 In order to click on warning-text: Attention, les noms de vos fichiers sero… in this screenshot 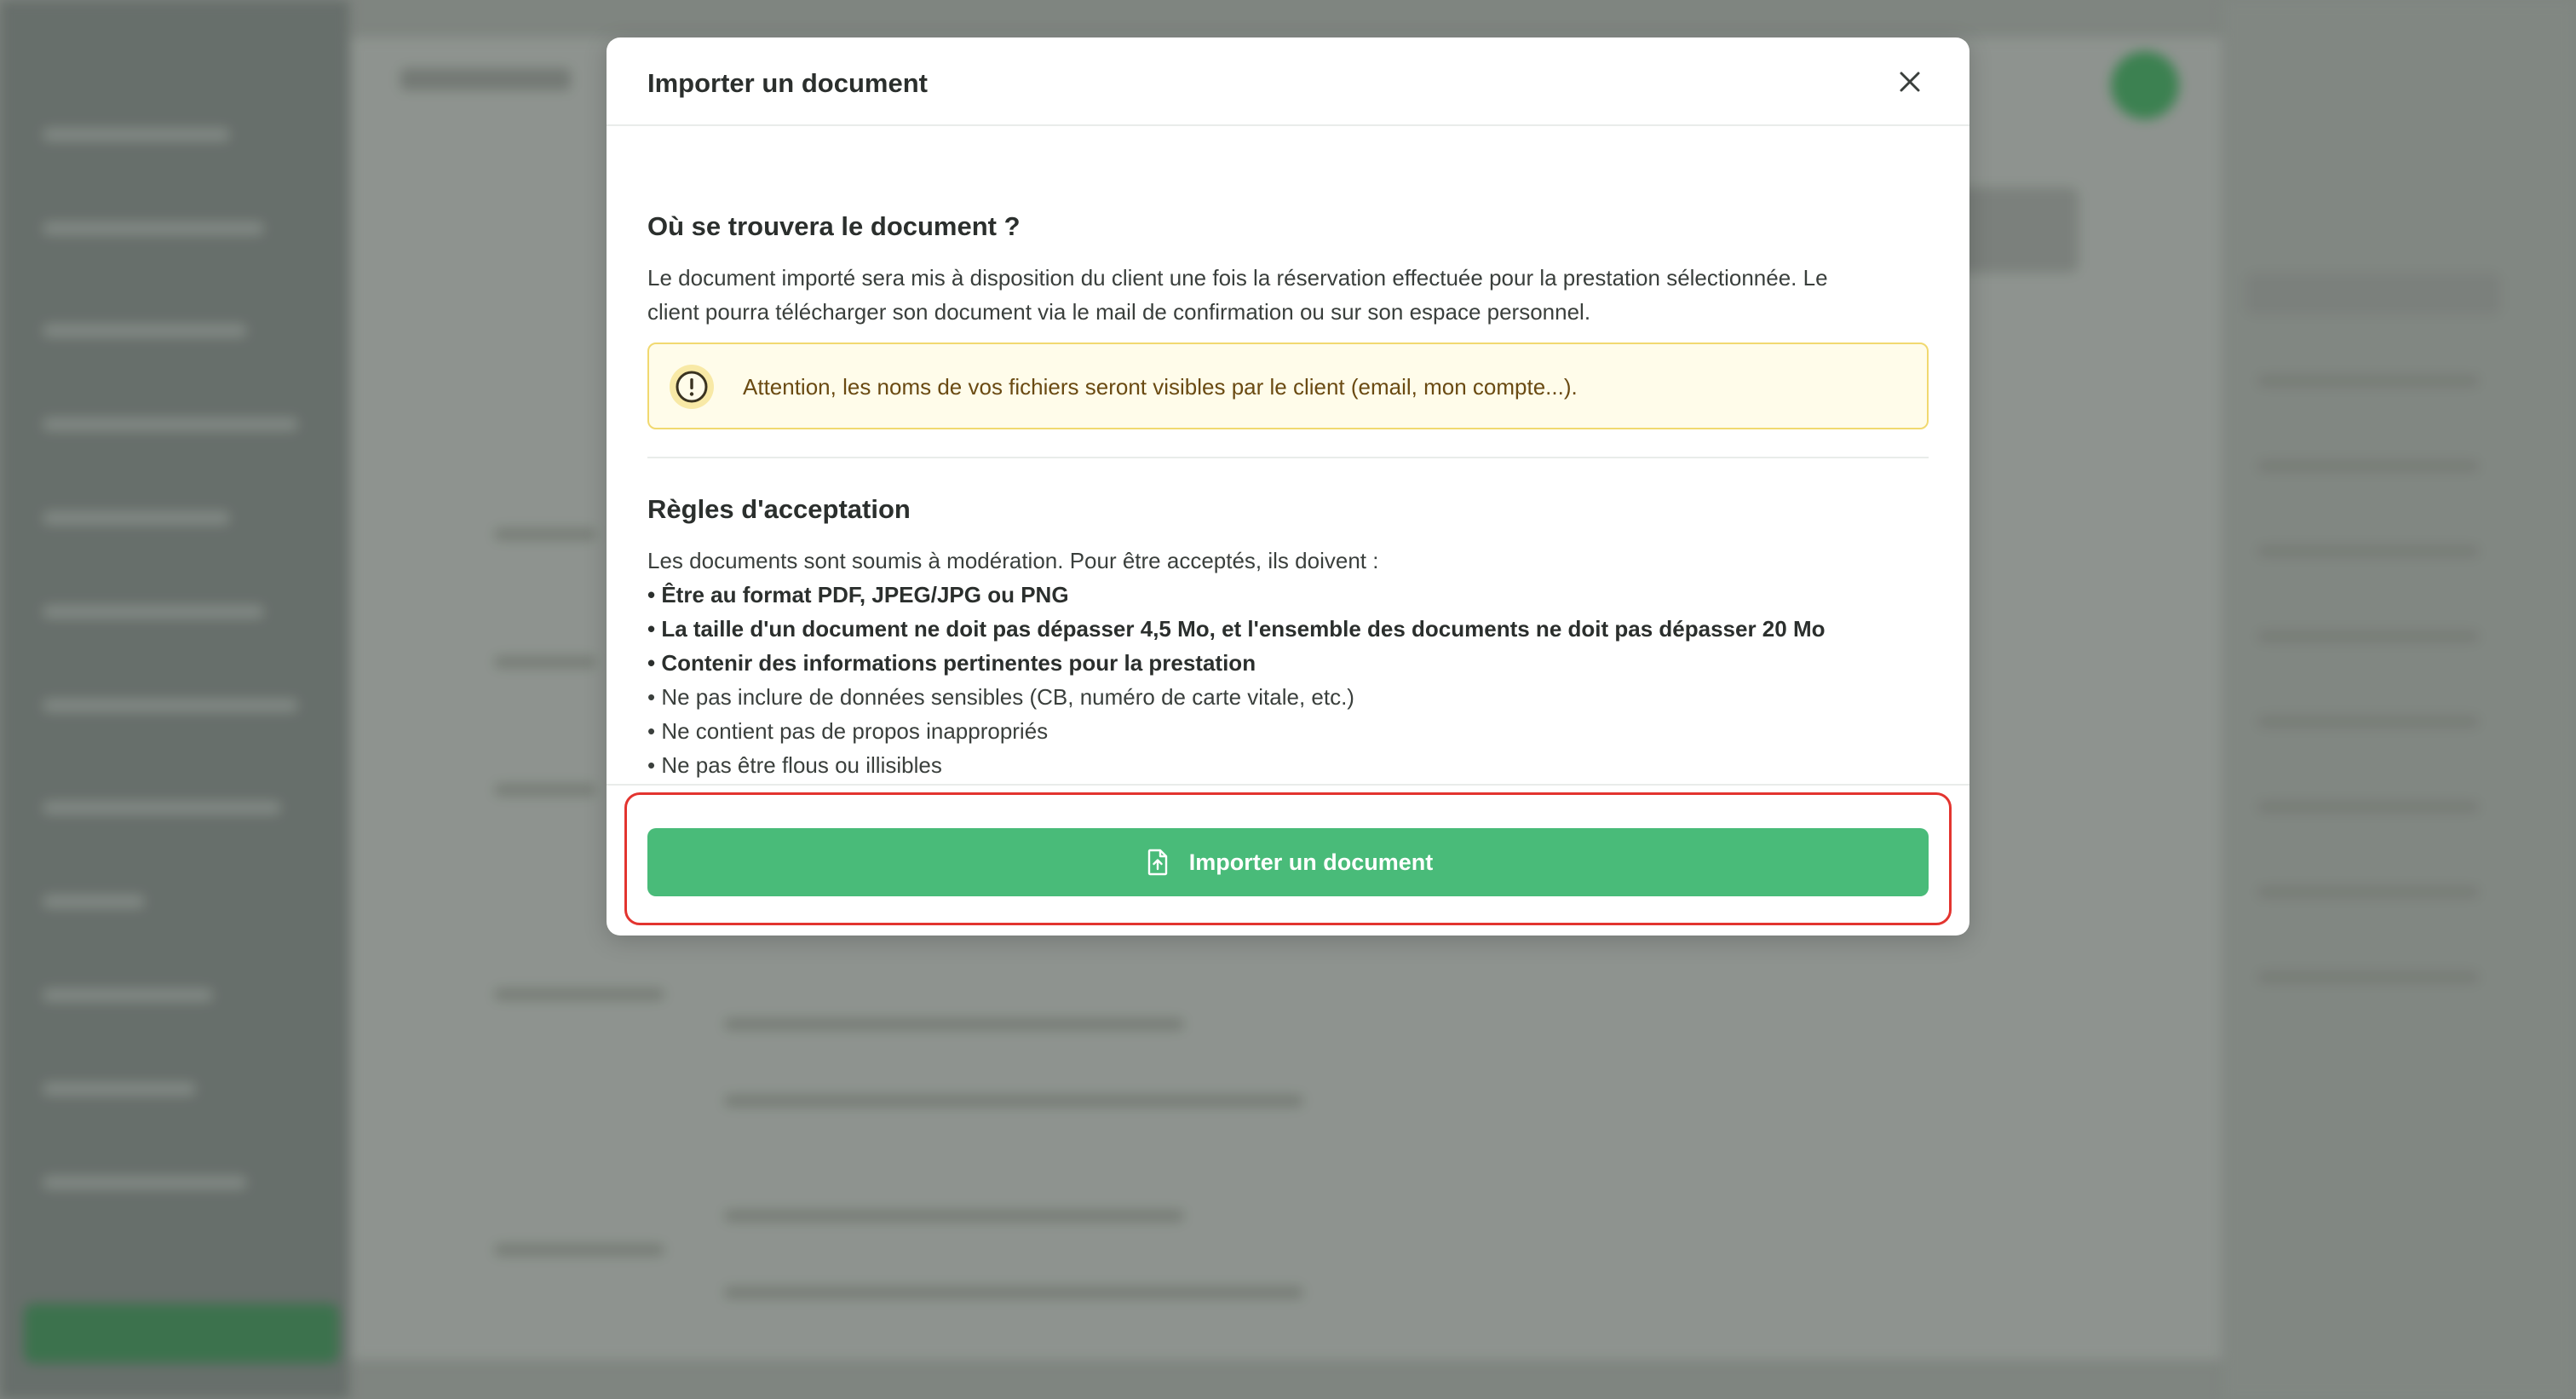, I will do `click(1160, 387)`.